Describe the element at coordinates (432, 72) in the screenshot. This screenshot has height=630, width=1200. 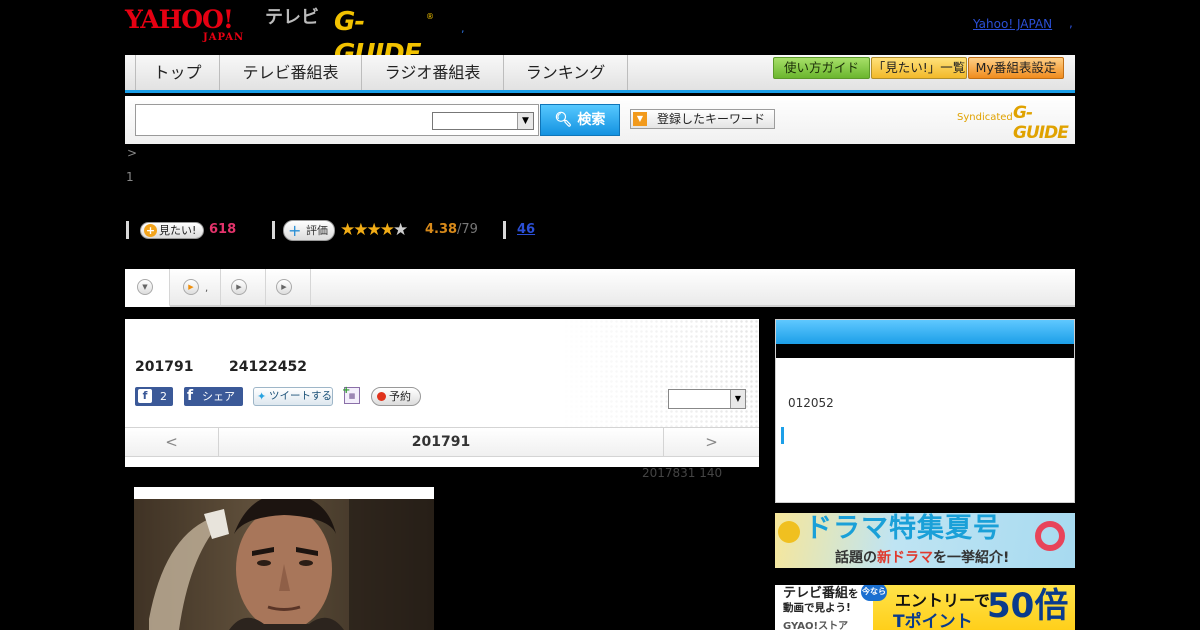
I see `nav-tab-radio-schedule: ラジオ番組表` at that location.